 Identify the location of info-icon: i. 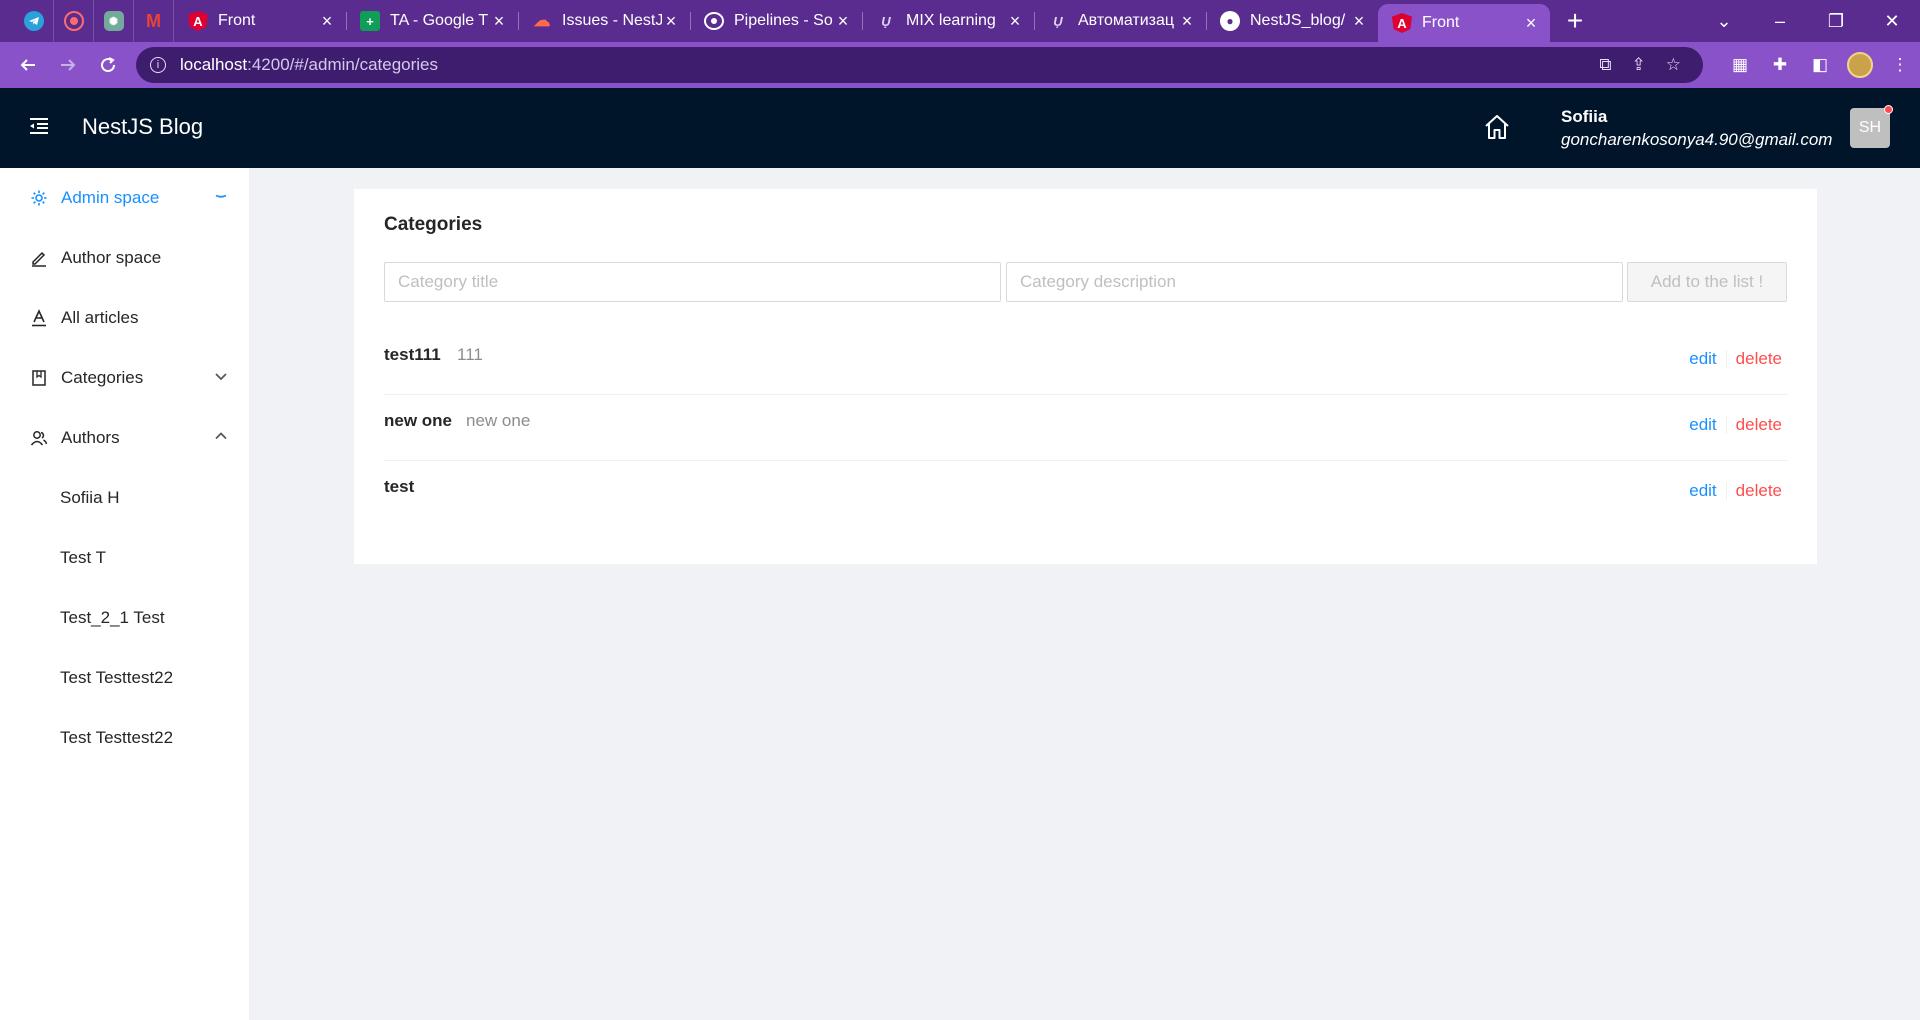
(158, 65).